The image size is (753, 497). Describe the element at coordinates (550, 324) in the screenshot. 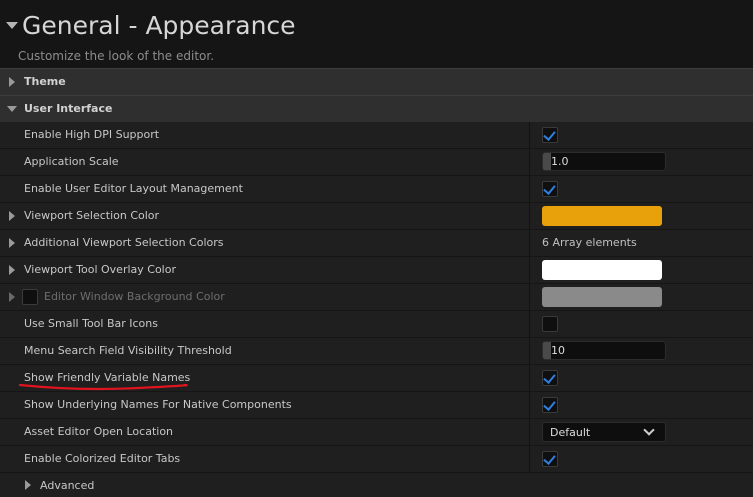

I see `small-toolbar-icons-checkbox` at that location.